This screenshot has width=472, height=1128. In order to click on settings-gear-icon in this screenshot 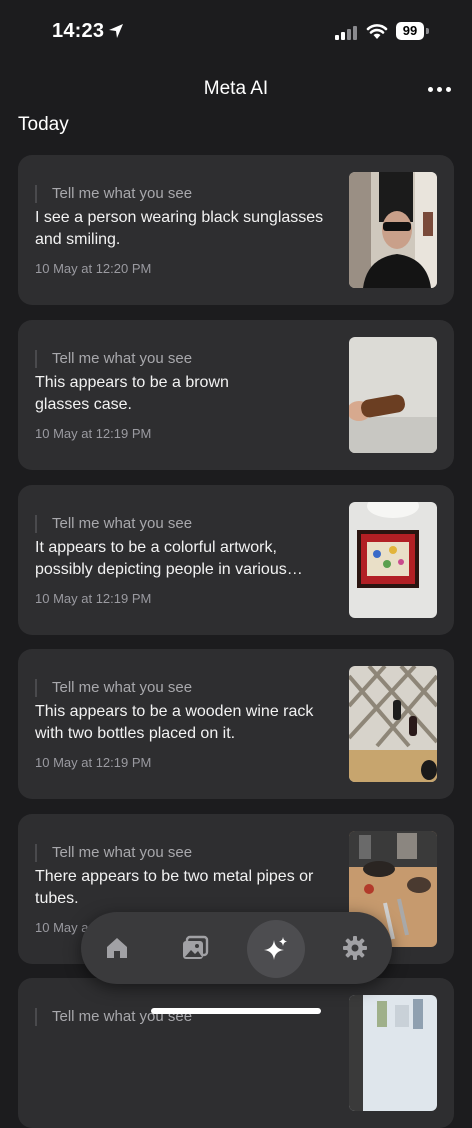, I will do `click(355, 948)`.